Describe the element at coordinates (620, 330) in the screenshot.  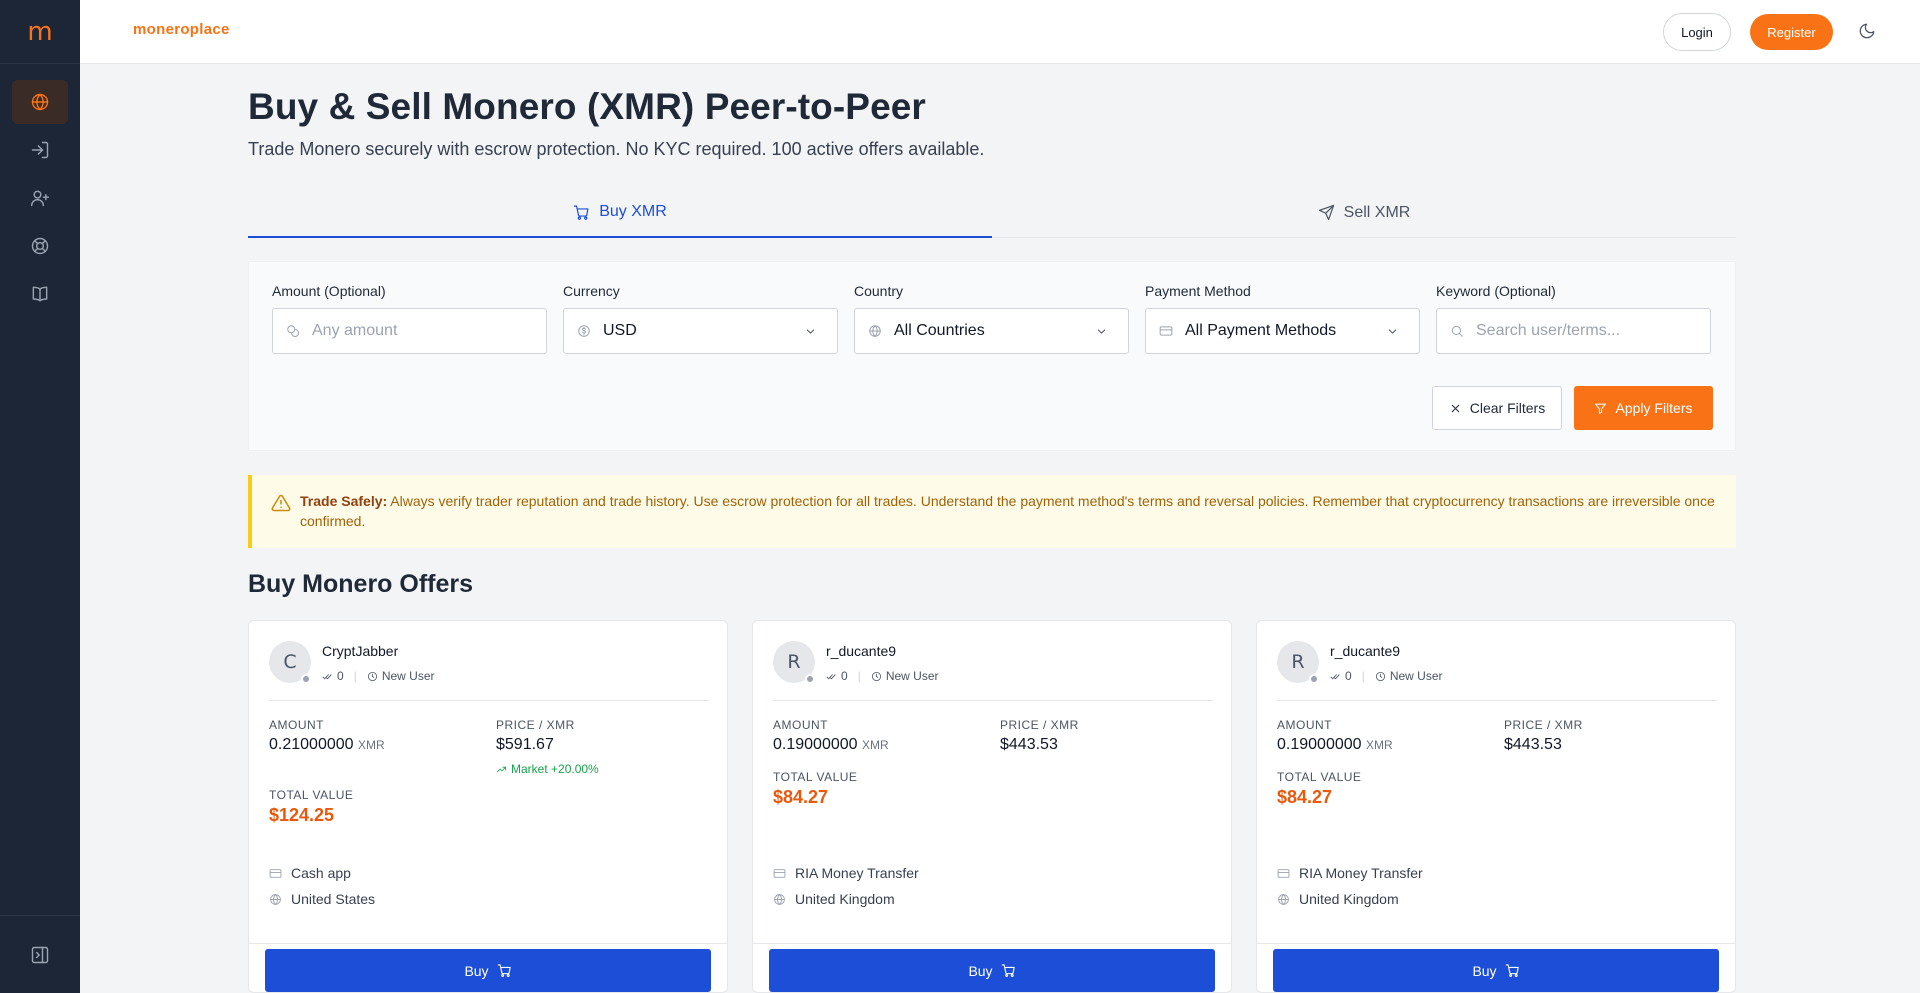
I see `currency-value: USD` at that location.